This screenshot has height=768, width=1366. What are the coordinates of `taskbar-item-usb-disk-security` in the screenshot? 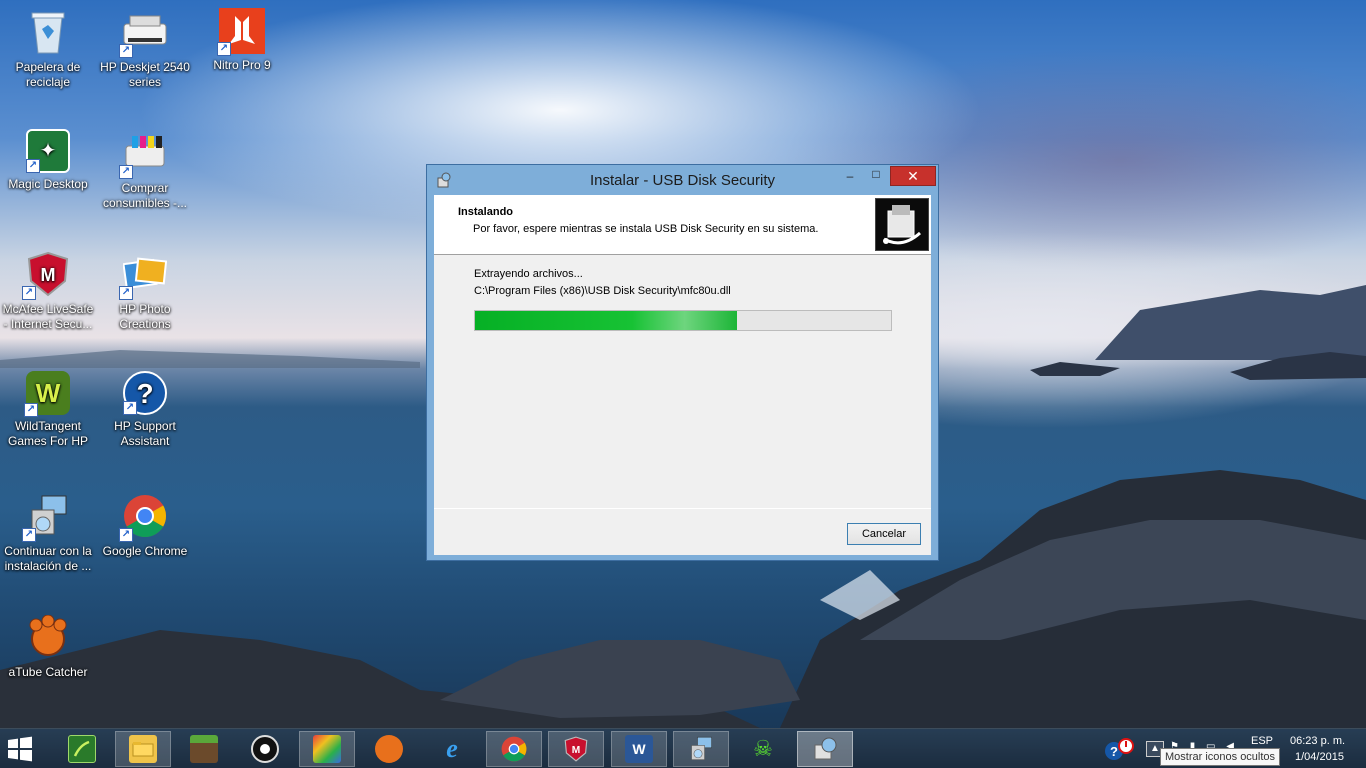 It's located at (825, 749).